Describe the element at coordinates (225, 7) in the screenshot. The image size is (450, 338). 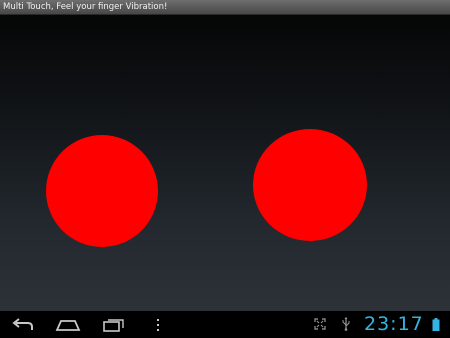
I see `app-title-bar: Multi Touch, Feel your finger Vibration!` at that location.